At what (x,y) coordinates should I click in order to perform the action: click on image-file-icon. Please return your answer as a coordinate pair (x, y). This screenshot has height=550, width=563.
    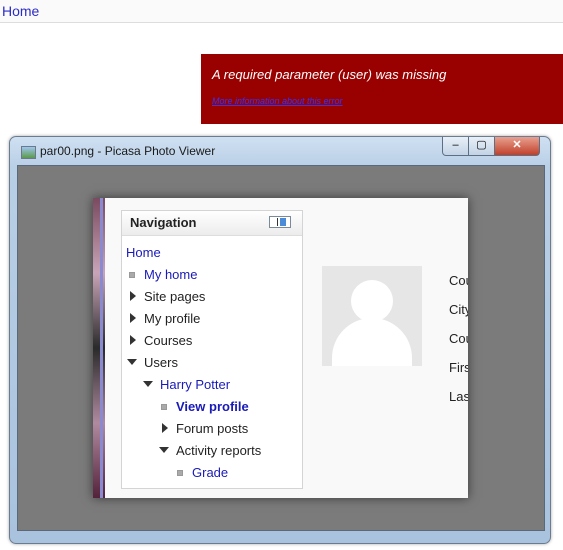
    Looking at the image, I should click on (28, 152).